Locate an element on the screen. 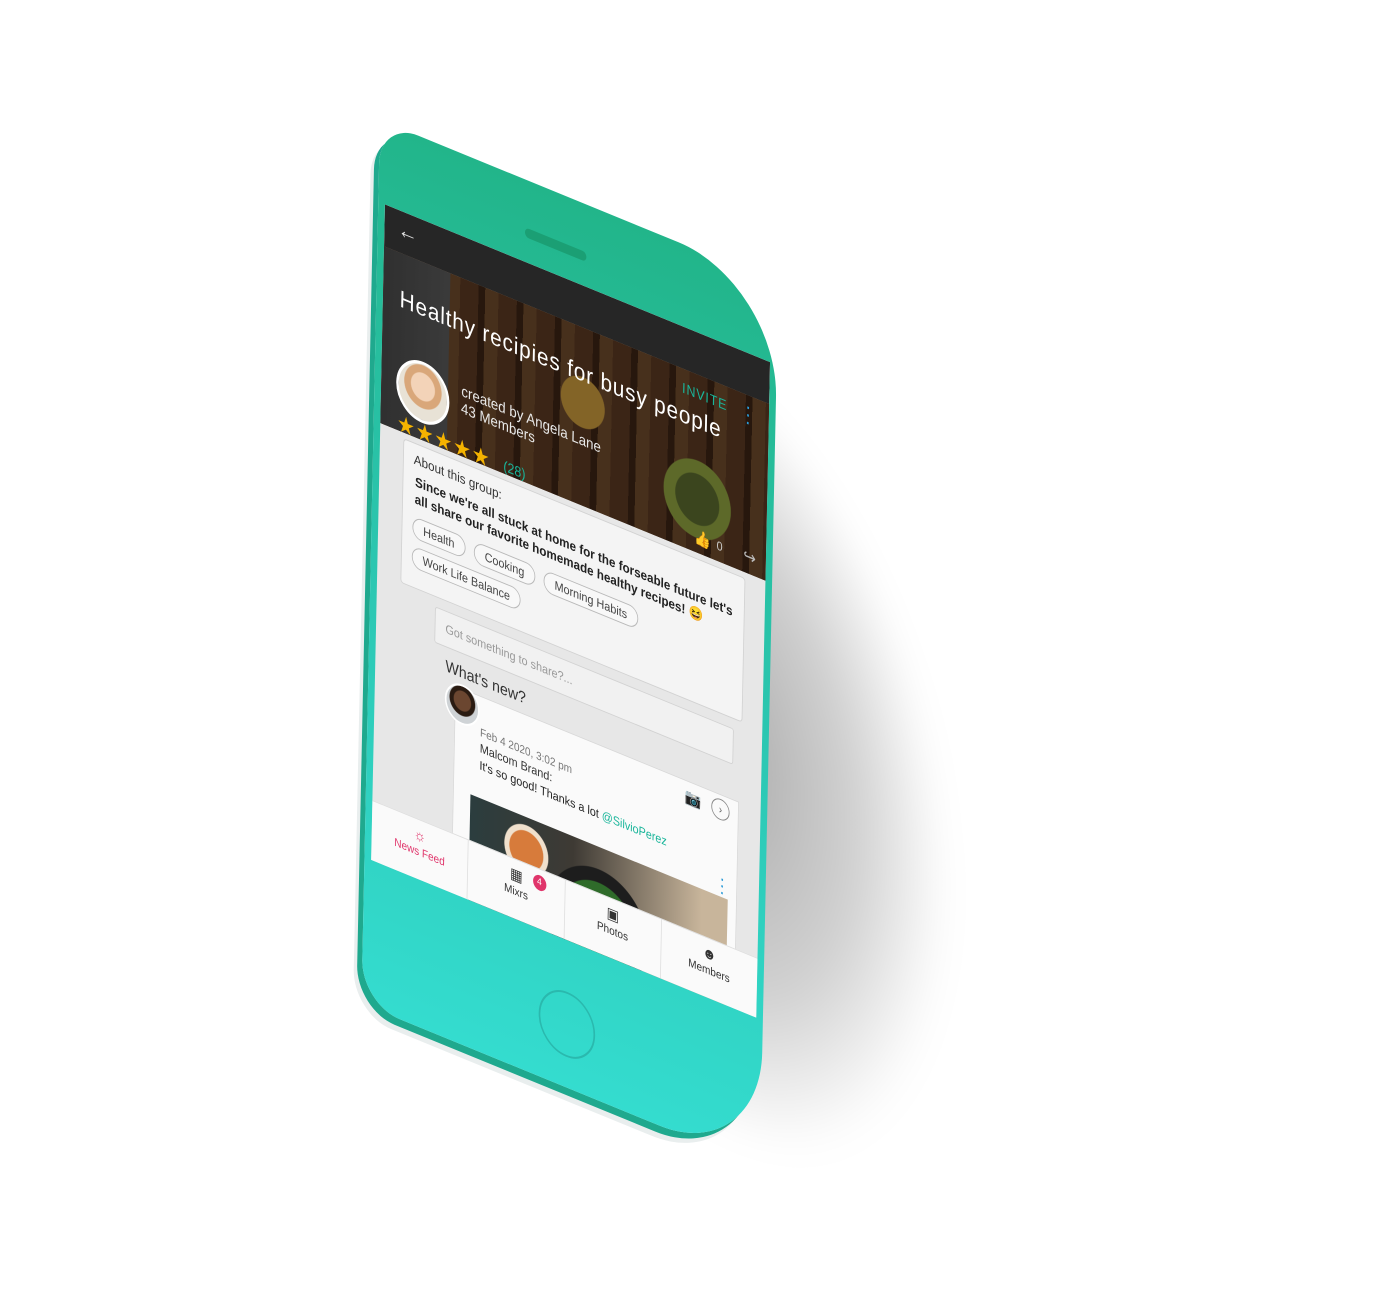 This screenshot has width=1374, height=1315. camera-icon: 📷 is located at coordinates (693, 799).